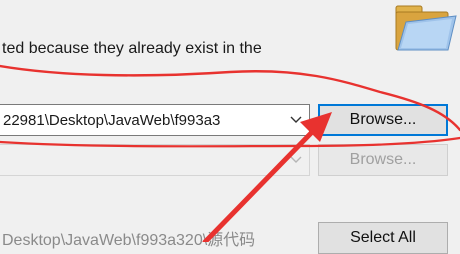 Image resolution: width=460 pixels, height=254 pixels. Describe the element at coordinates (426, 28) in the screenshot. I see `folder-icon` at that location.